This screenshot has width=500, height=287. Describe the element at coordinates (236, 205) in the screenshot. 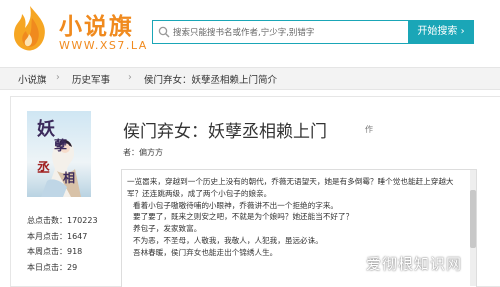

I see `intro-line: 看着小包子嗷嗷待哺的小眼神，乔薇讲不出一个拒绝的字来。` at that location.